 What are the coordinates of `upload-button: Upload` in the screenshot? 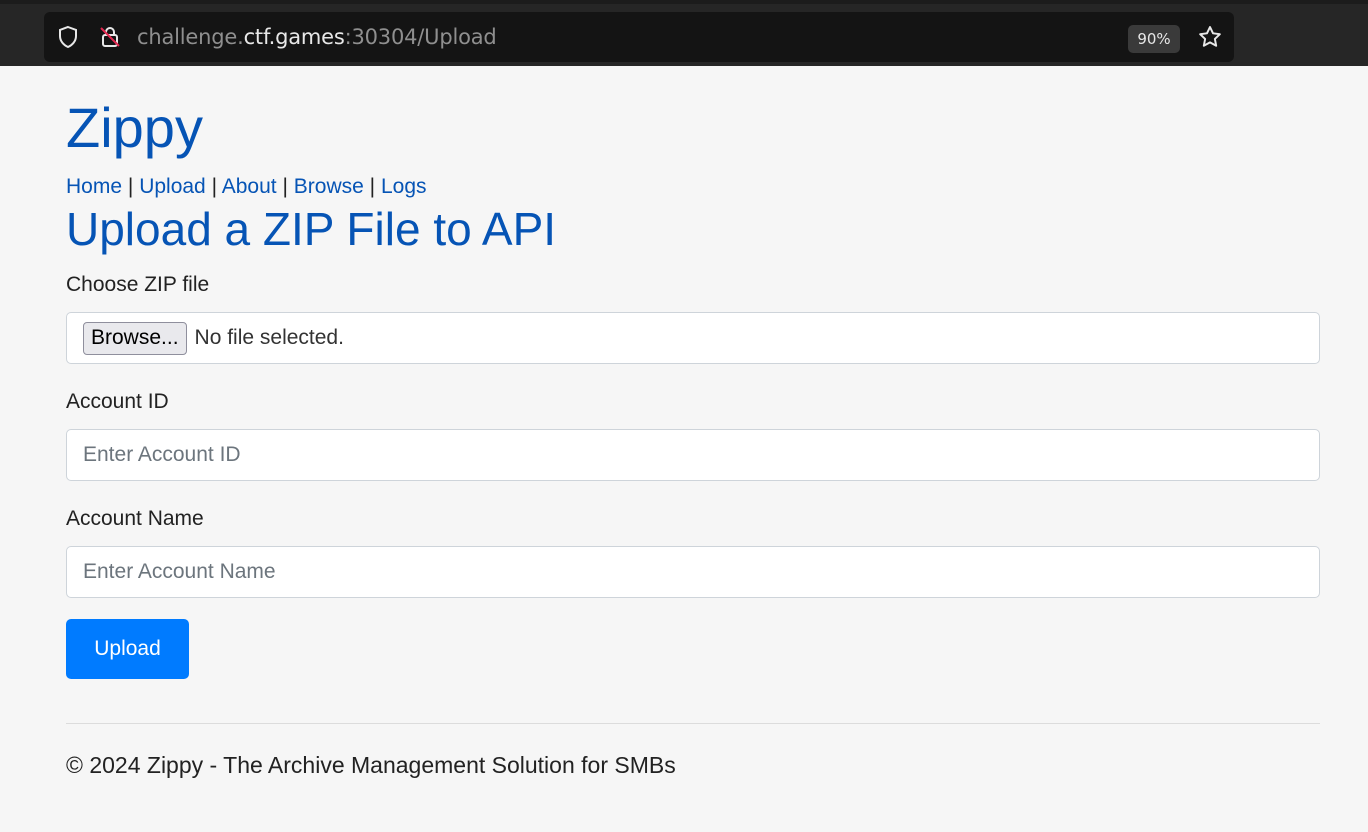 It's located at (127, 649).